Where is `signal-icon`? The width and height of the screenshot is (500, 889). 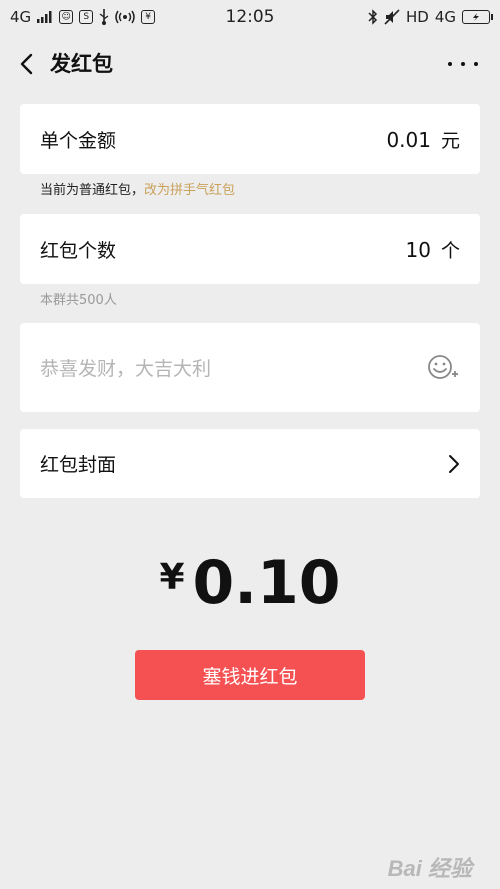 signal-icon is located at coordinates (45, 17).